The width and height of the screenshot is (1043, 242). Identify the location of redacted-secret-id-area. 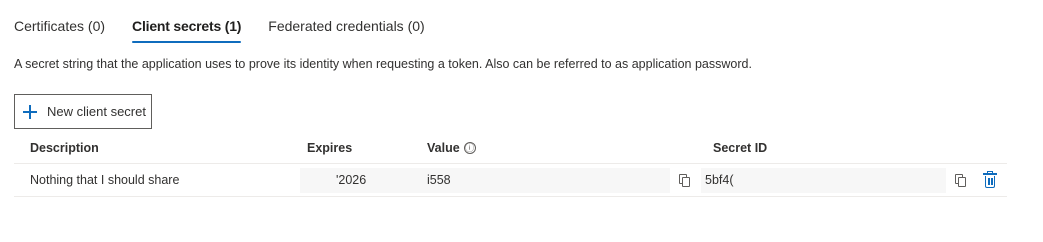
(823, 180).